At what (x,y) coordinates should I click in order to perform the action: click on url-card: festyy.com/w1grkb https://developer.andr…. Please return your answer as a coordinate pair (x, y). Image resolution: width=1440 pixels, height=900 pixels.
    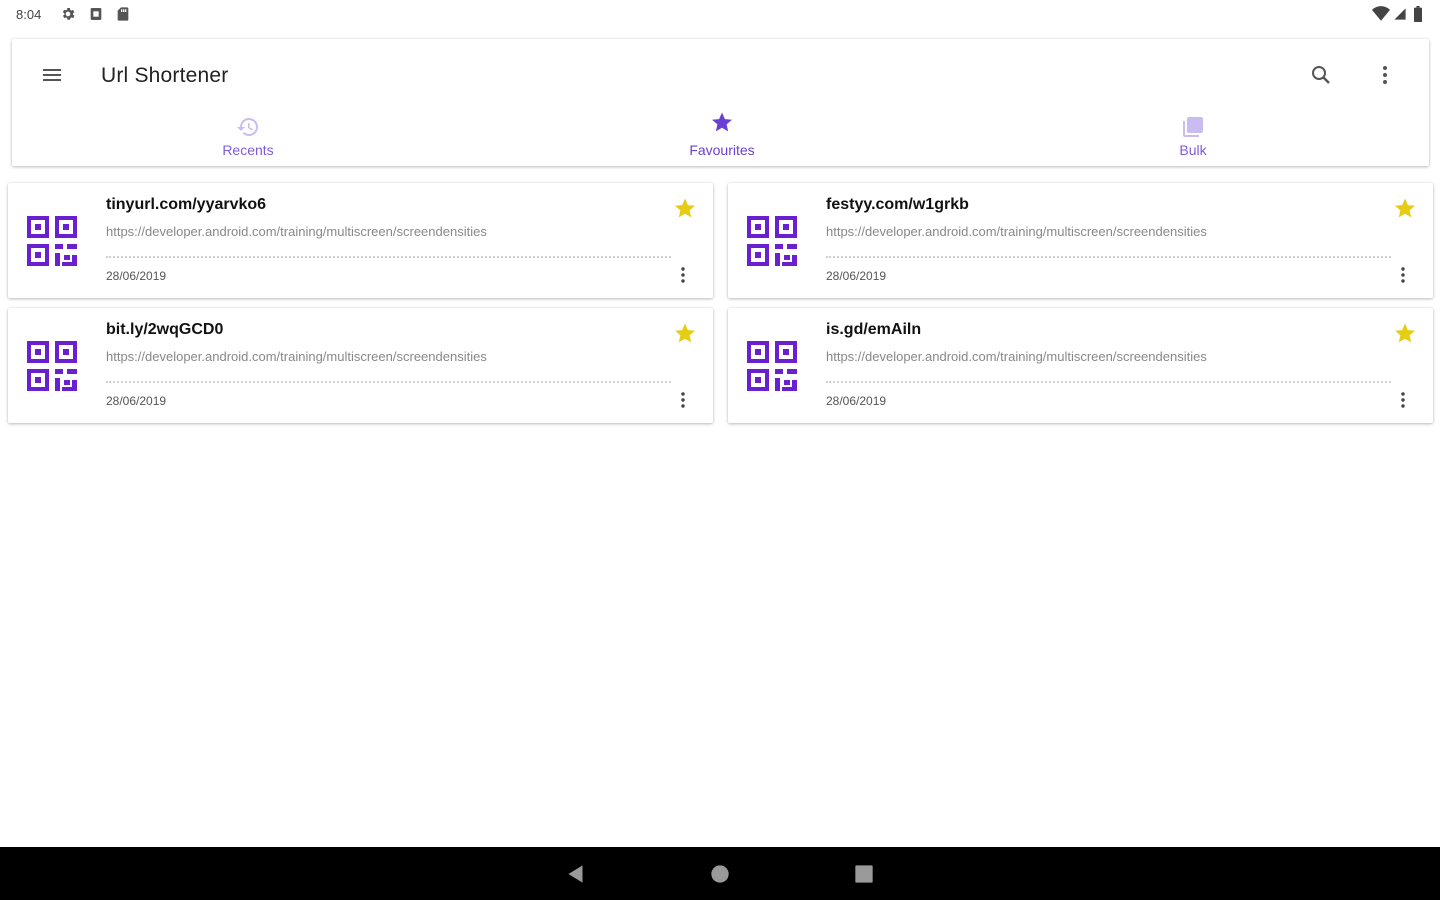
    Looking at the image, I should click on (1080, 240).